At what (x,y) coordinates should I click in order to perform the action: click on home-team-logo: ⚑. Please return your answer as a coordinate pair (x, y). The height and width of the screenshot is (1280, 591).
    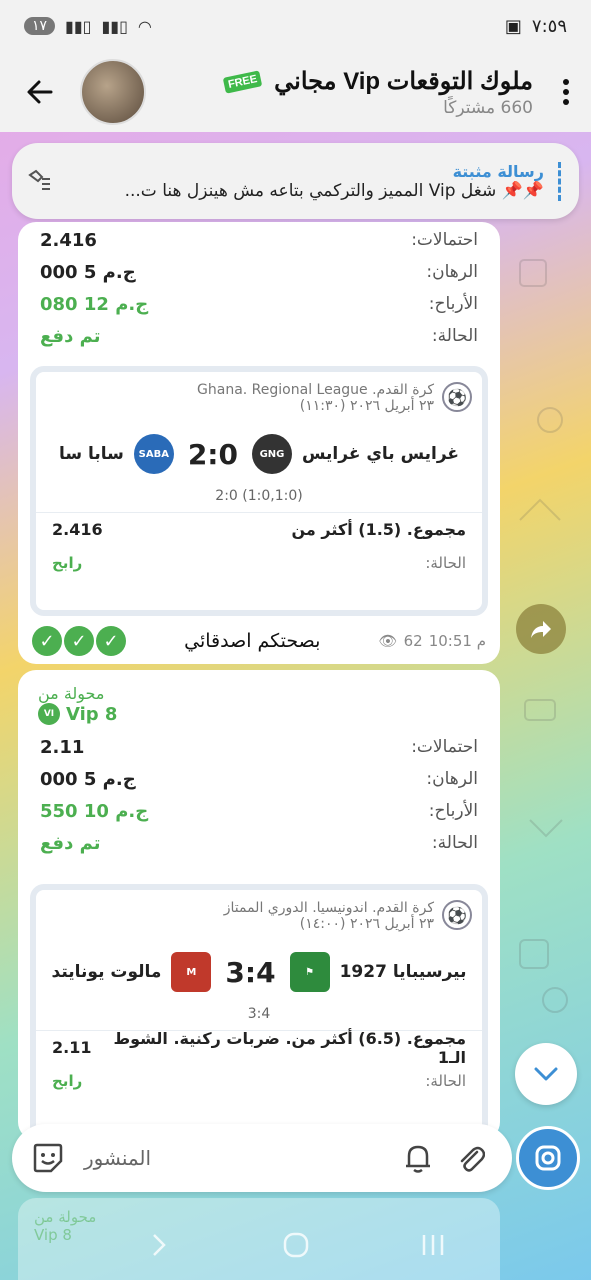
    Looking at the image, I should click on (309, 972).